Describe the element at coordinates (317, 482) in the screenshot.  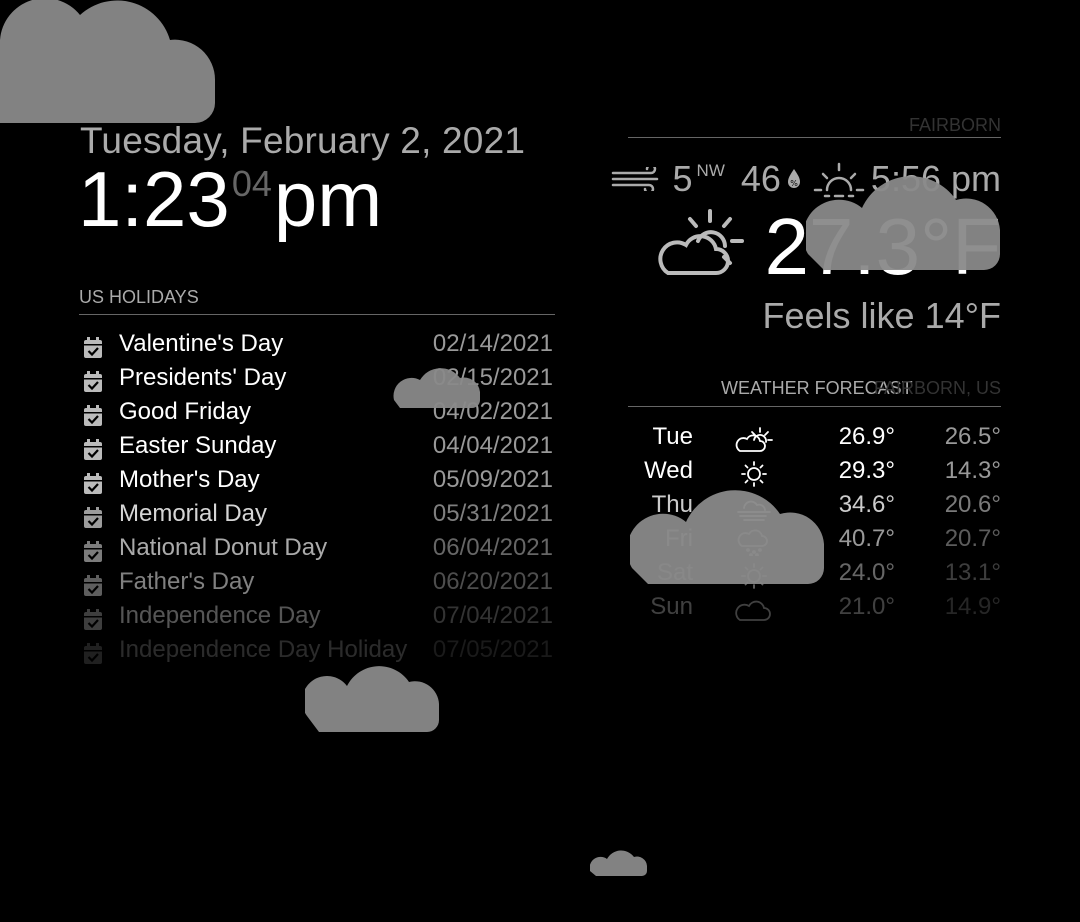
I see `holiday-row: Mother's Day 05/09/2021` at that location.